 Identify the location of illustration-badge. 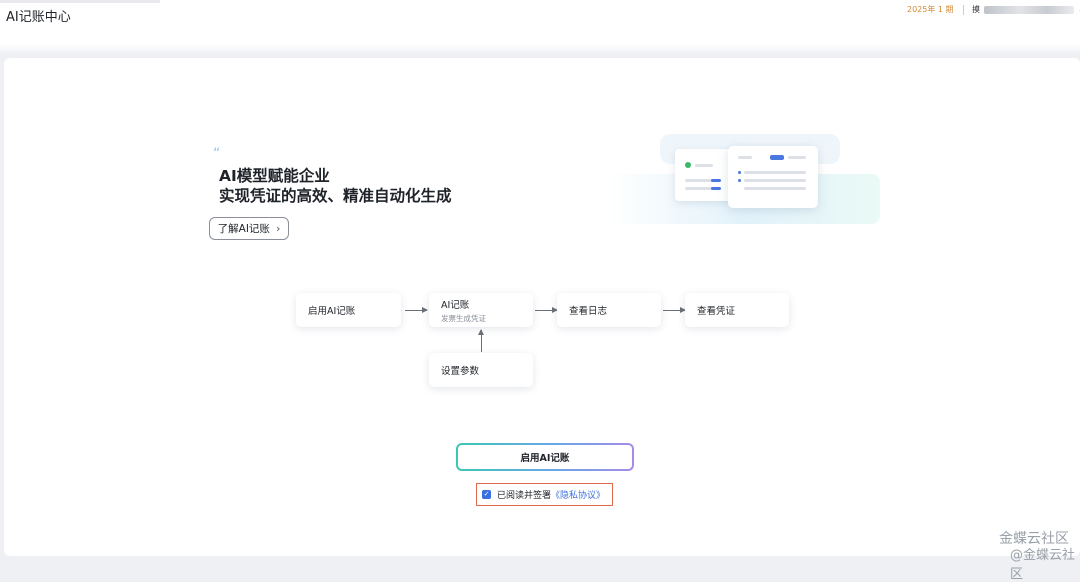
(777, 157).